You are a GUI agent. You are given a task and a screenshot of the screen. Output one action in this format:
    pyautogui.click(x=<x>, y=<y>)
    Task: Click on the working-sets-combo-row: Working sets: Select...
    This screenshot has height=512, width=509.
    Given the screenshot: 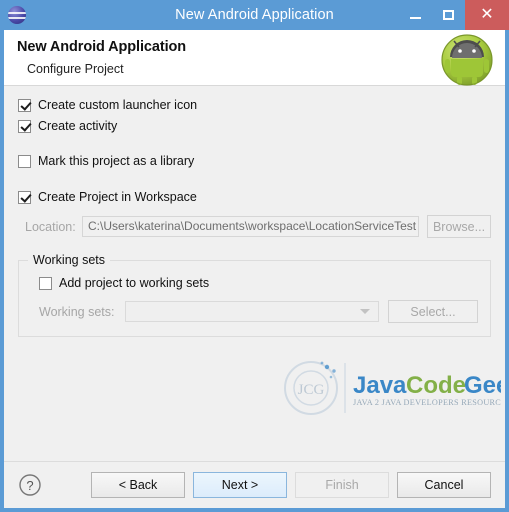 What is the action you would take?
    pyautogui.click(x=258, y=311)
    